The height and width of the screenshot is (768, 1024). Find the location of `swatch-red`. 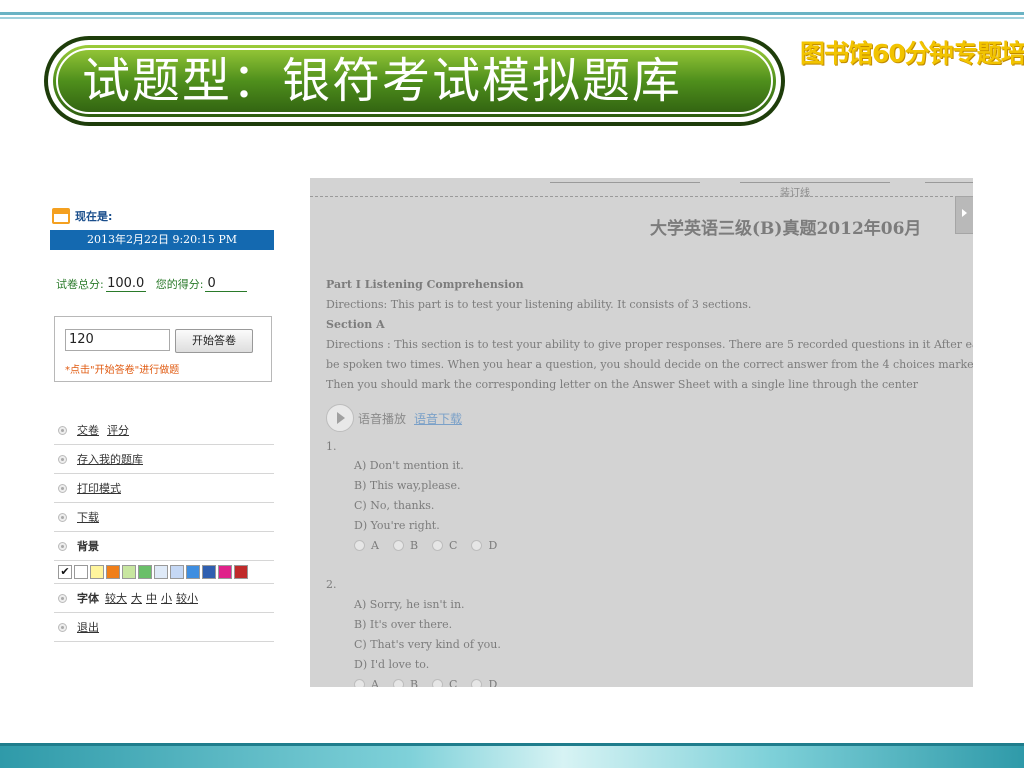

swatch-red is located at coordinates (241, 572).